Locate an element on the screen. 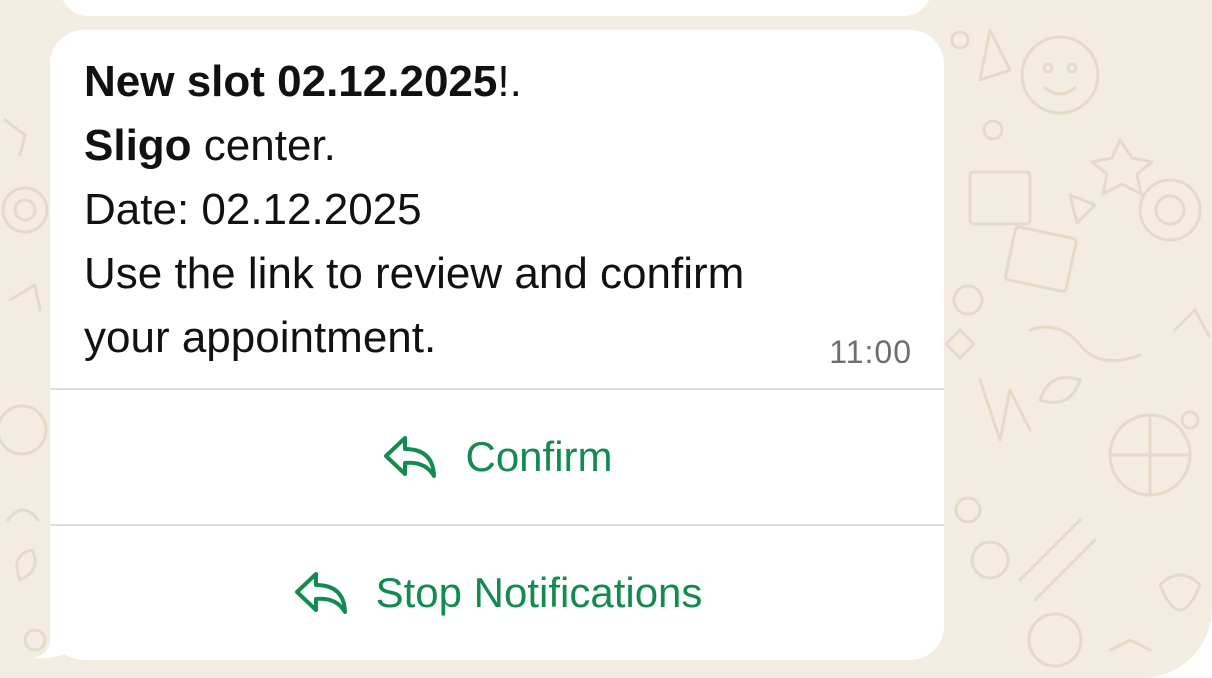 The height and width of the screenshot is (678, 1212). confirm-label: Confirm is located at coordinates (539, 456).